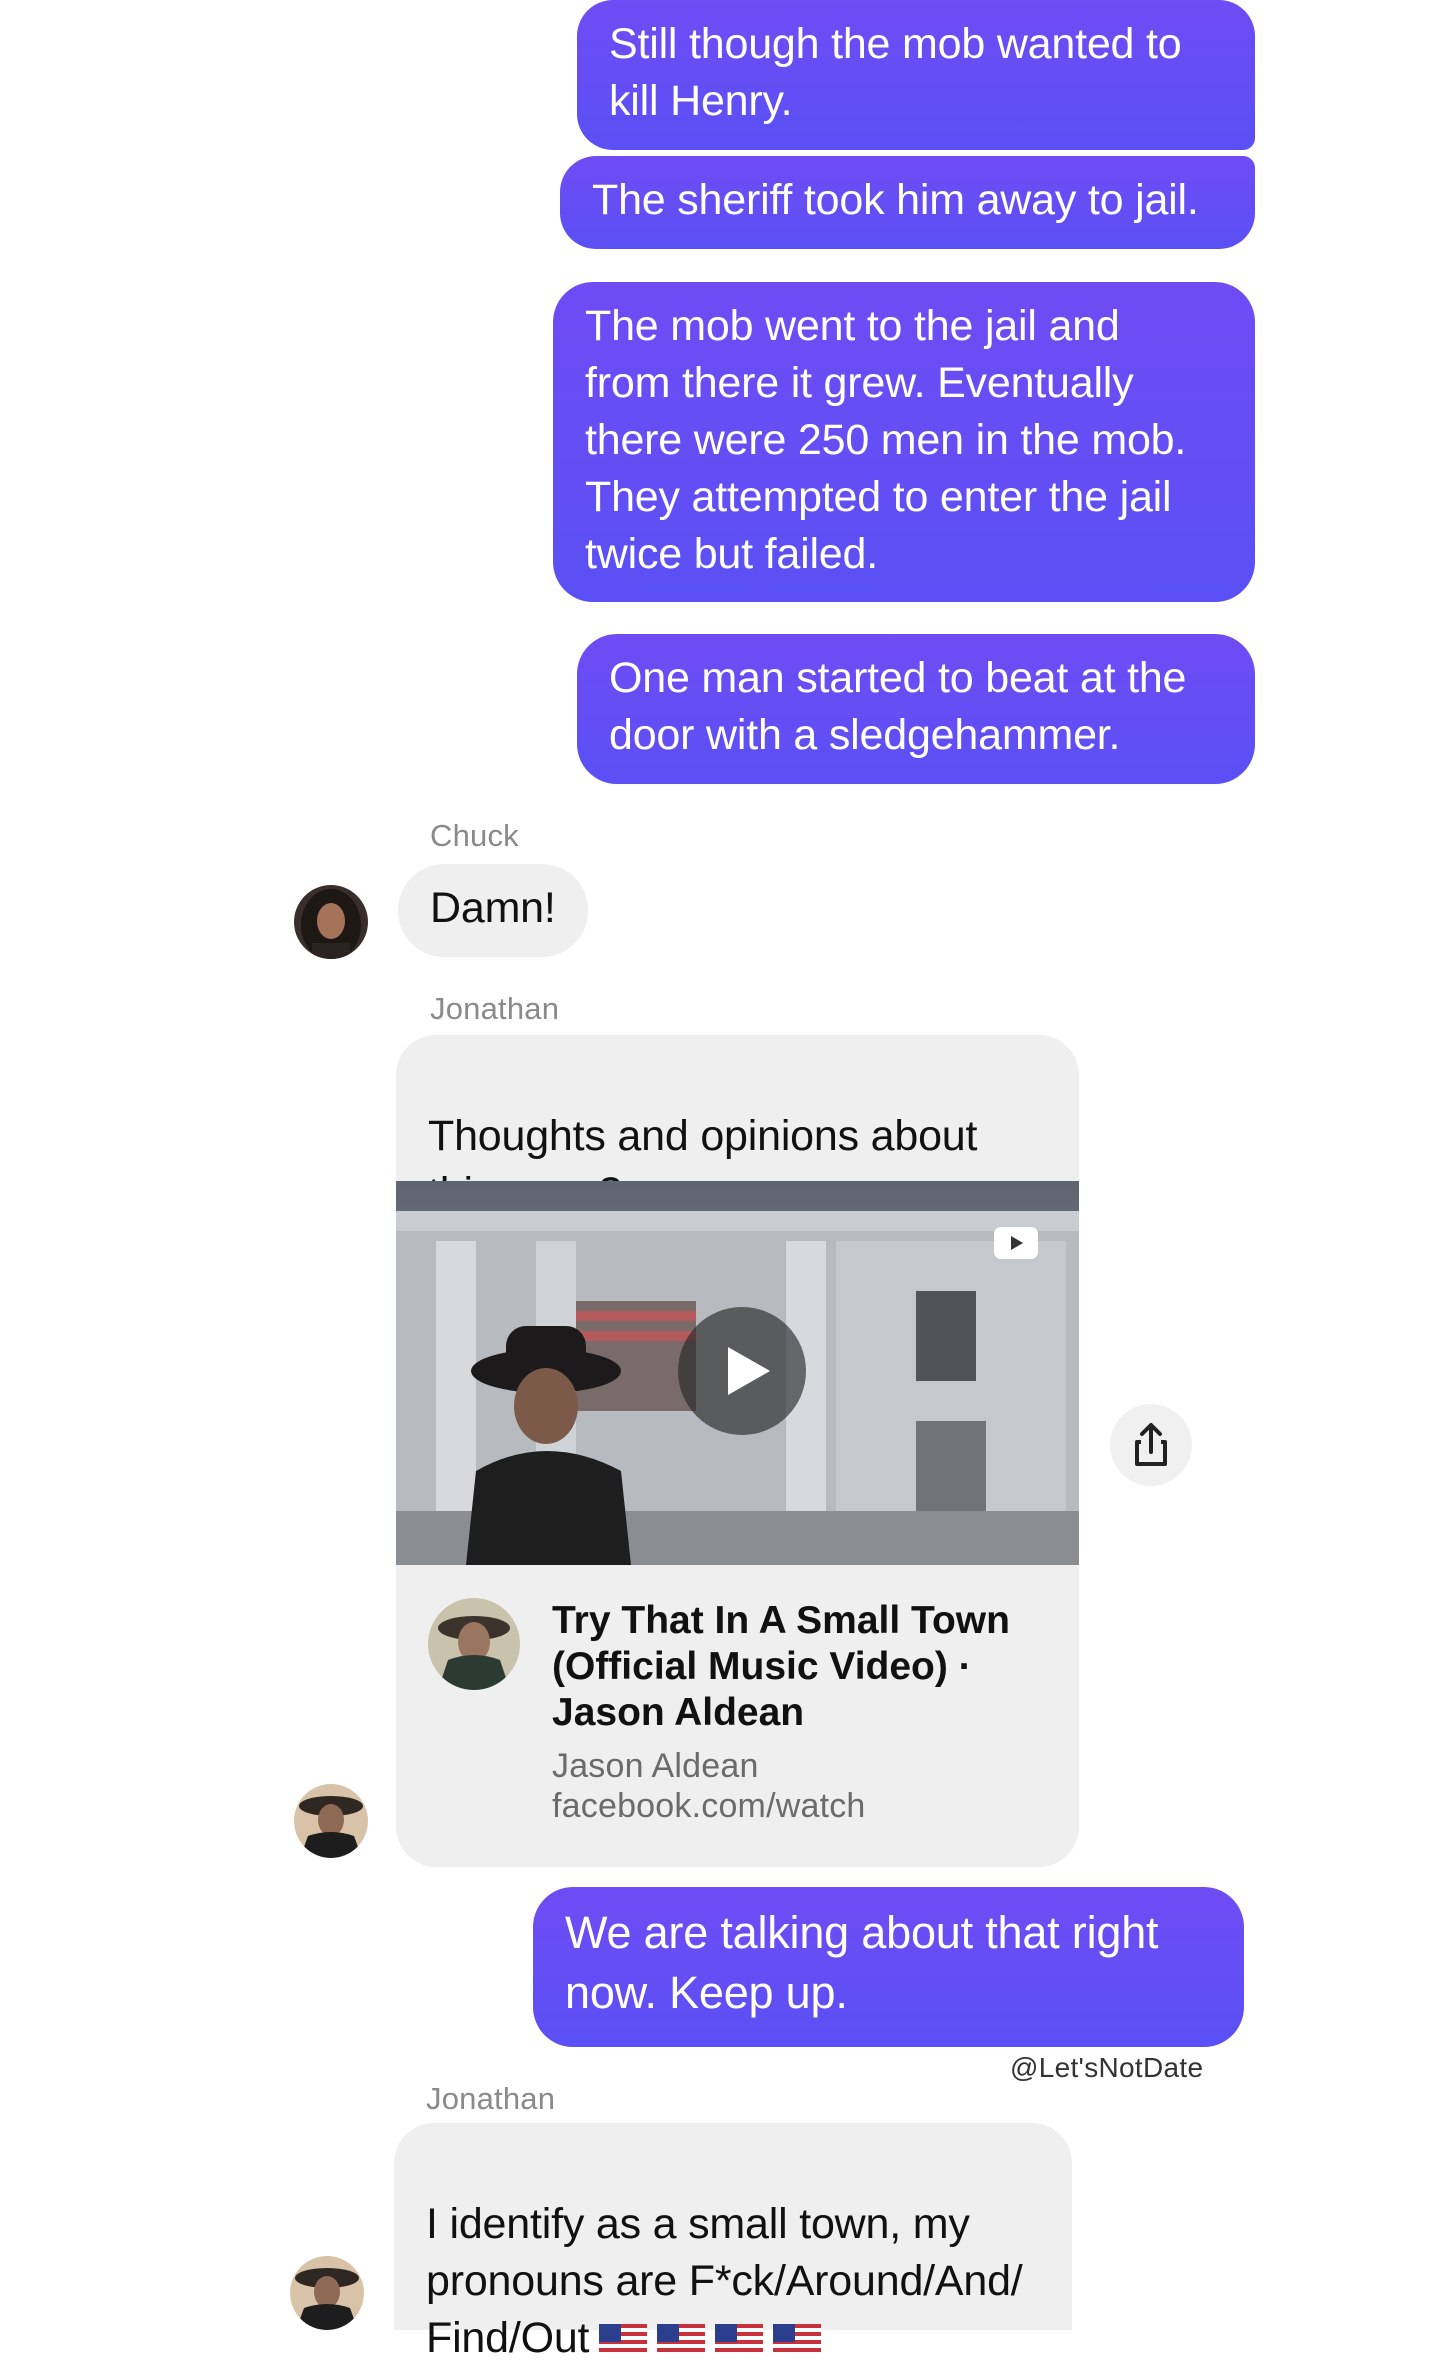 The height and width of the screenshot is (2367, 1456). What do you see at coordinates (1107, 2067) in the screenshot?
I see `watermark: @Let'sNotDate` at bounding box center [1107, 2067].